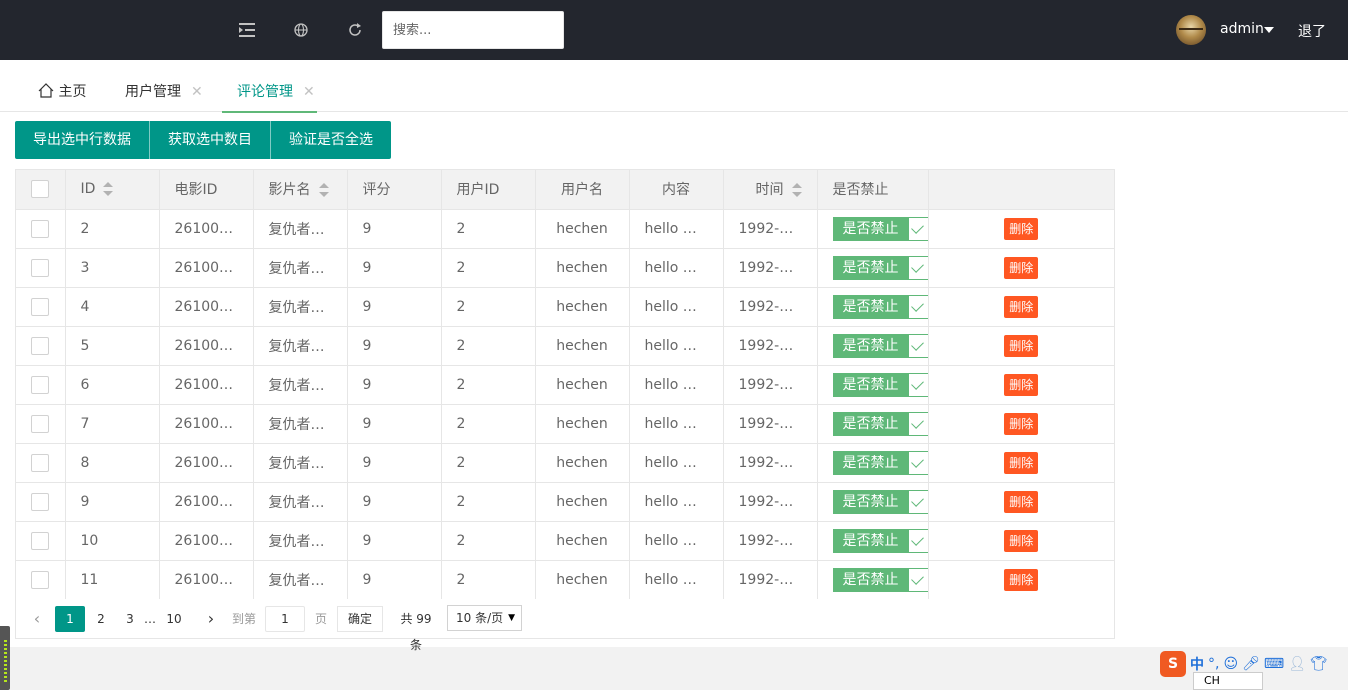 This screenshot has width=1348, height=690. What do you see at coordinates (164, 92) in the screenshot?
I see `tab-user-management: 用户管理 ✕` at bounding box center [164, 92].